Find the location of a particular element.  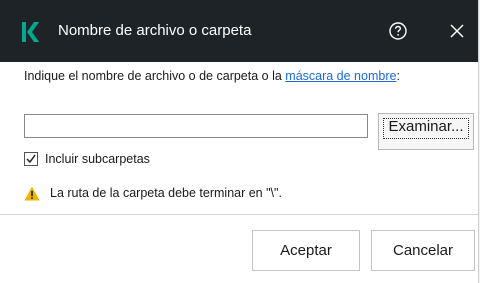

checkmark-icon is located at coordinates (31, 159).